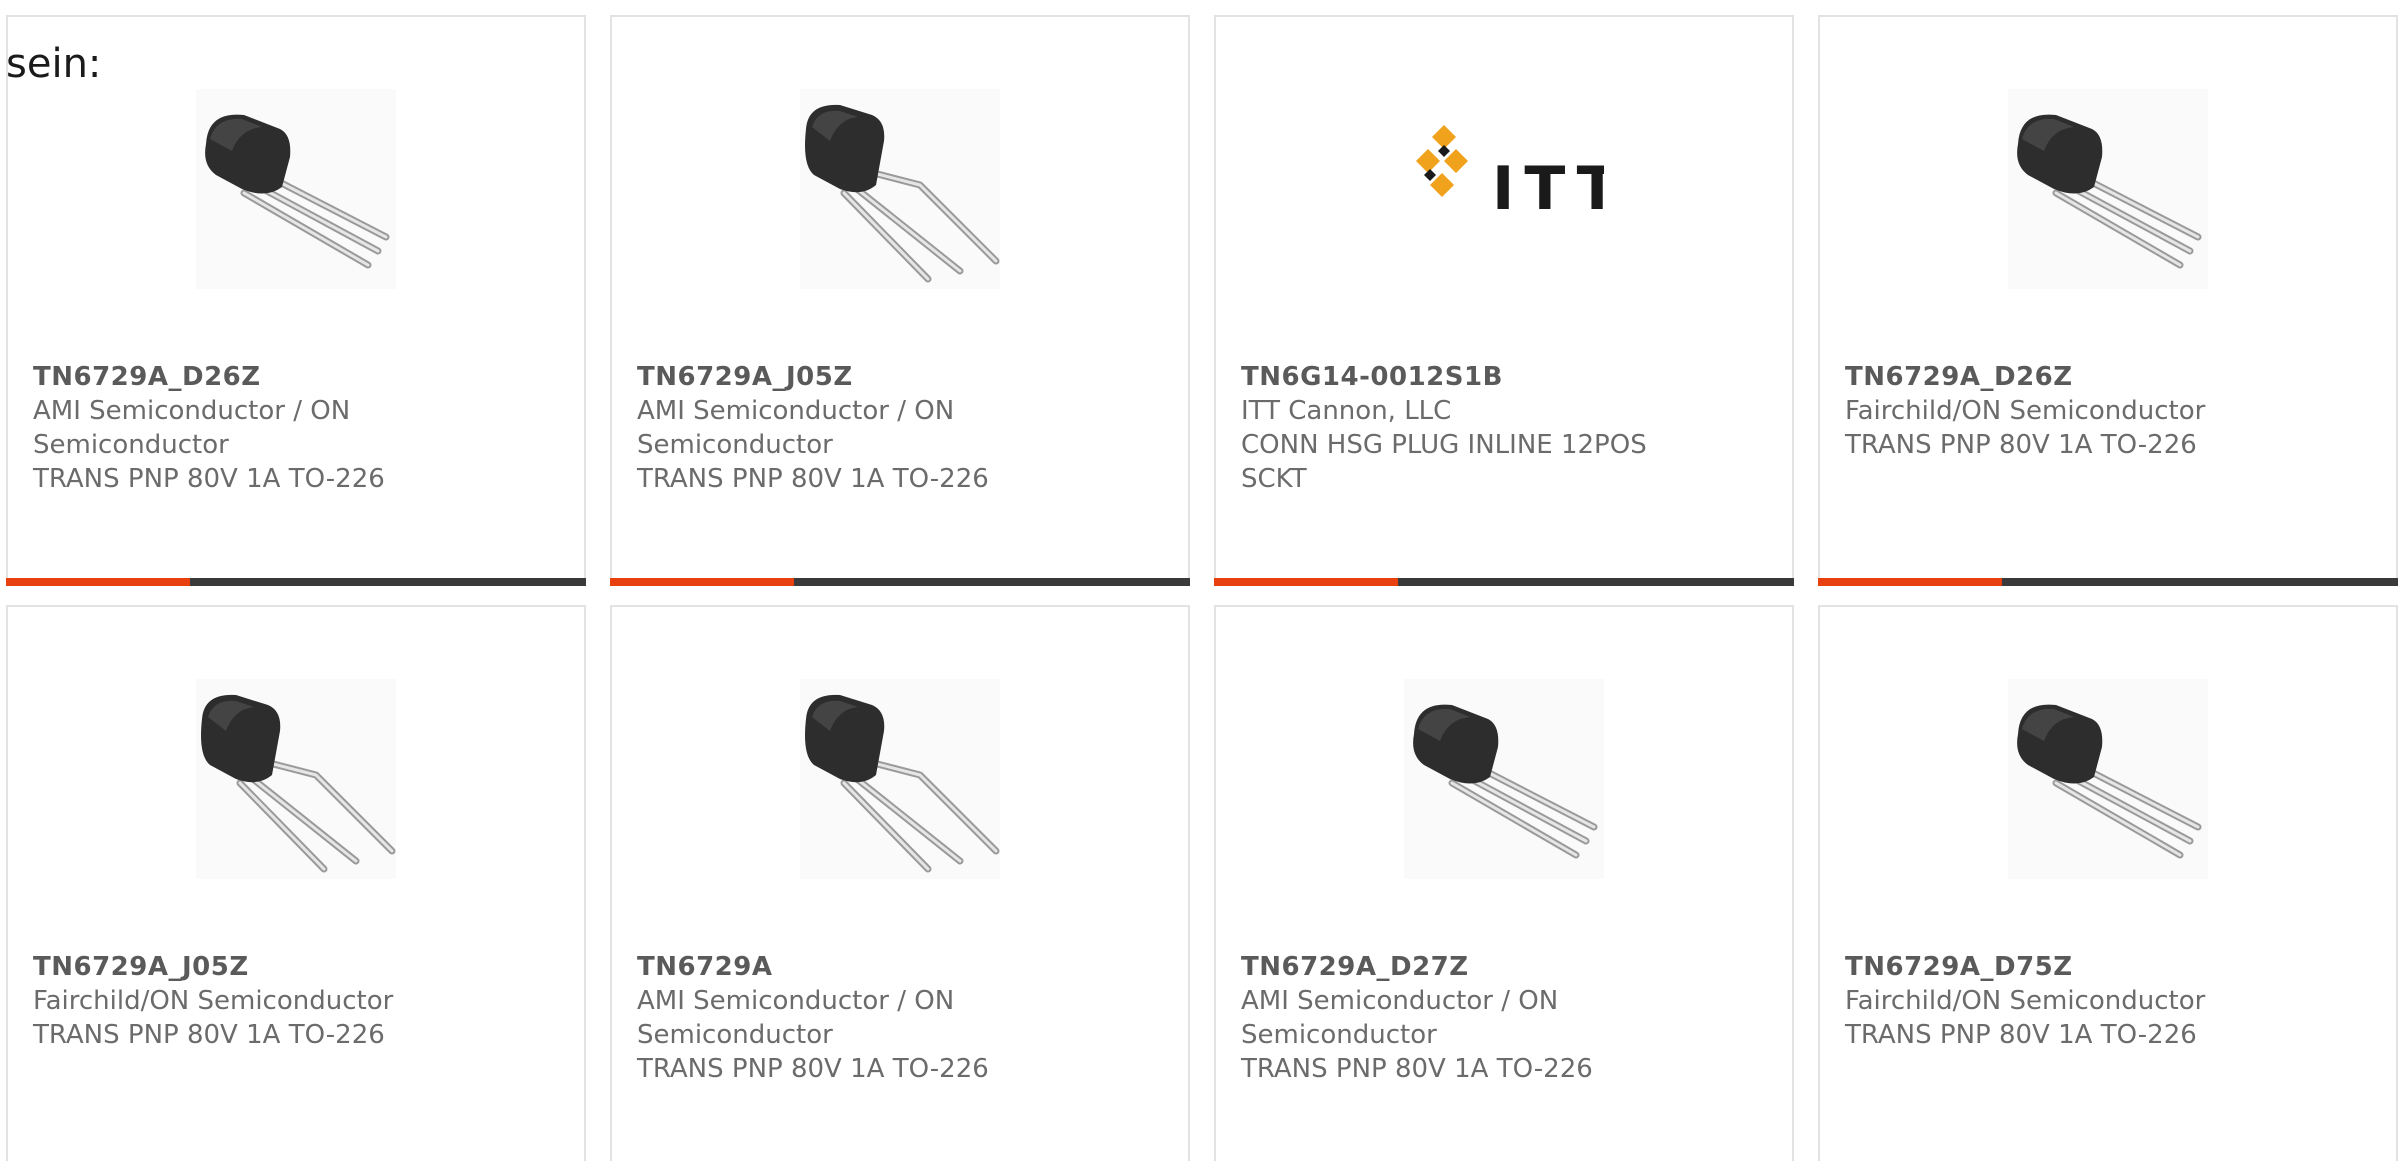  I want to click on itt-logo-text: ITT, so click(1548, 189).